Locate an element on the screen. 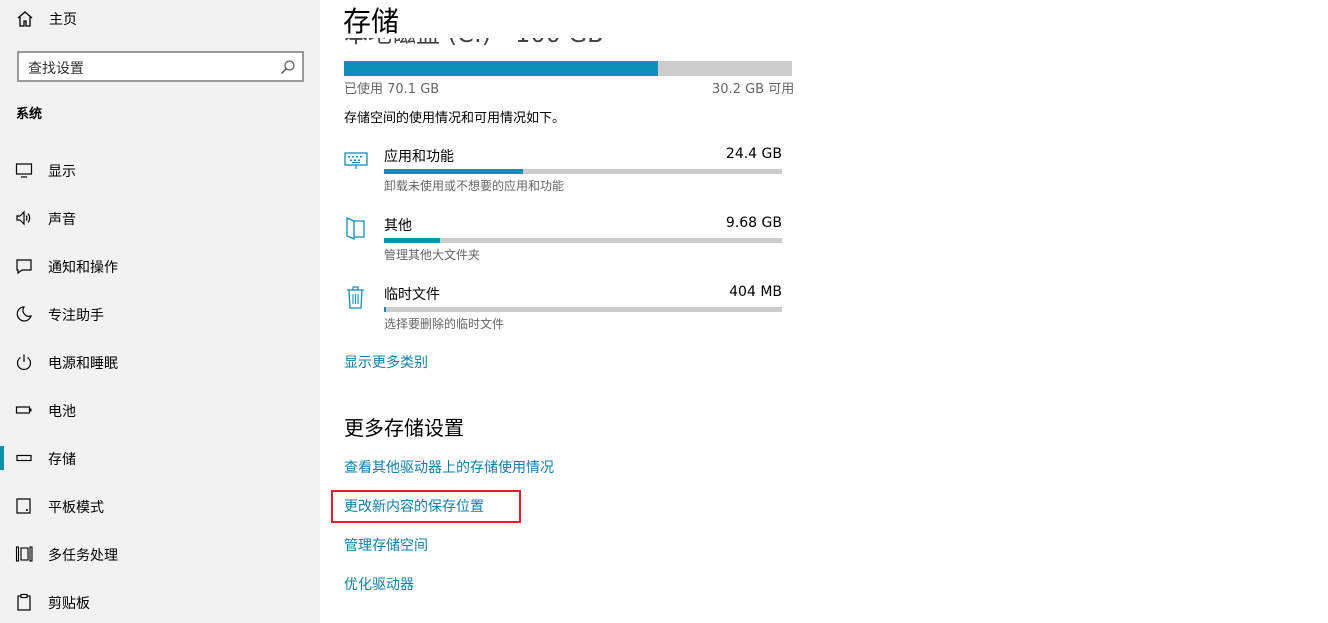 The width and height of the screenshot is (1328, 623). sidebar-item-label: 存储 is located at coordinates (62, 460).